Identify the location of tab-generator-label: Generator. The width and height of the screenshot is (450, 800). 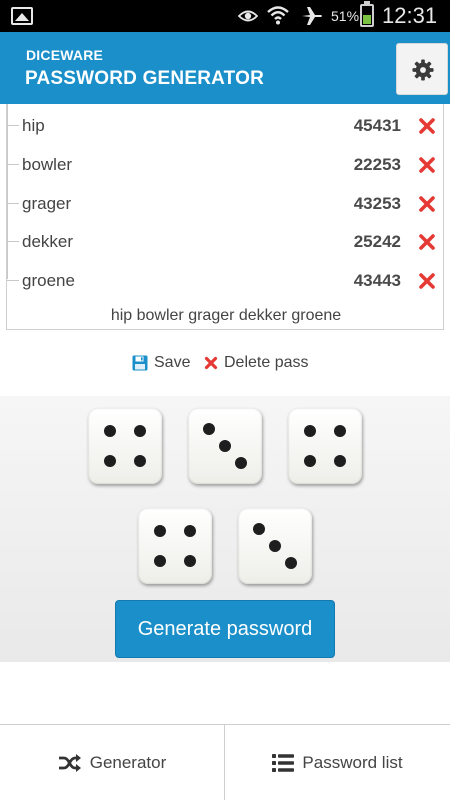
(128, 762).